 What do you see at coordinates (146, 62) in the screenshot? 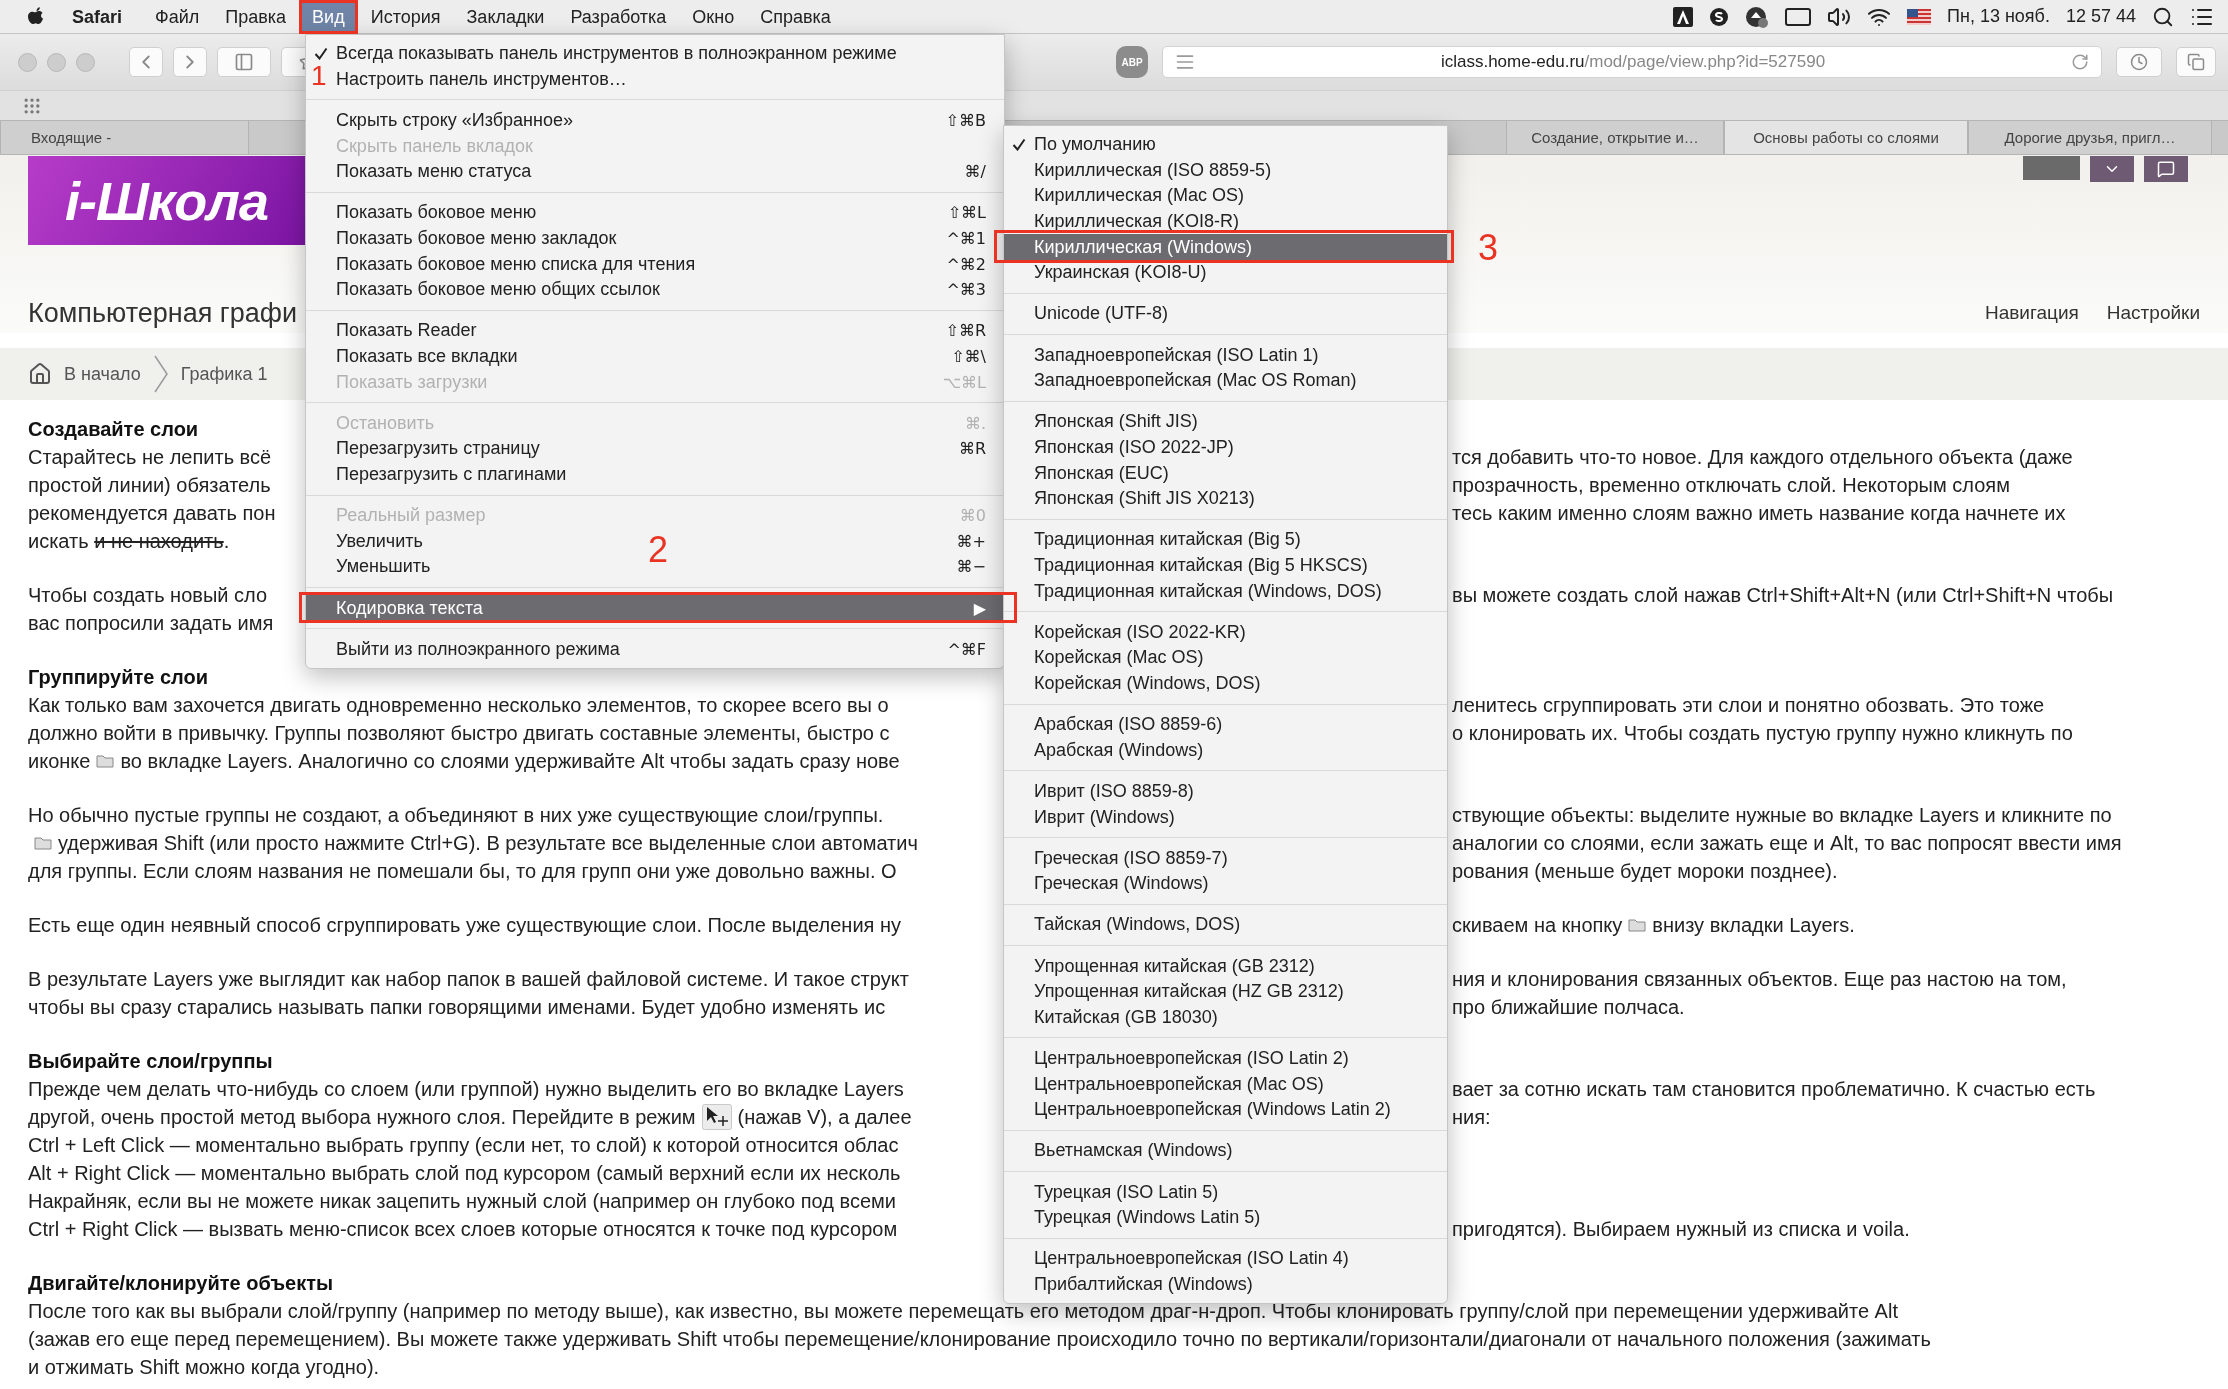
I see `back-button` at bounding box center [146, 62].